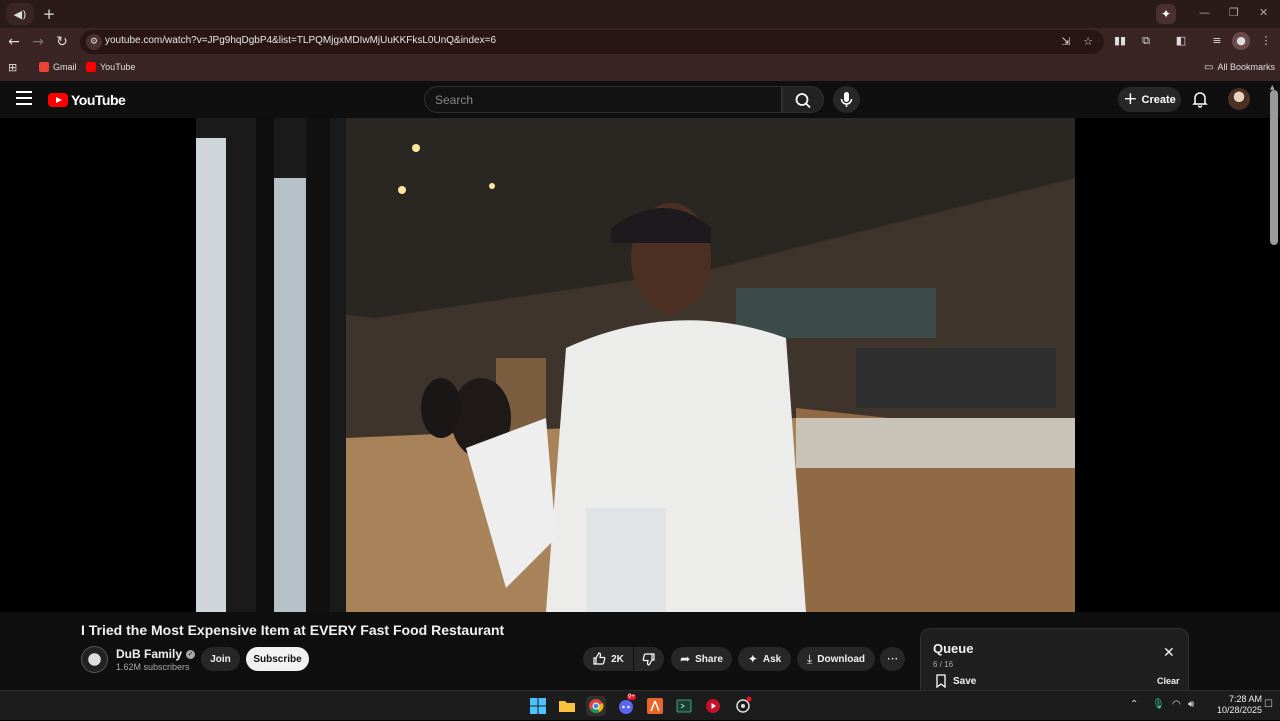 This screenshot has height=721, width=1280. Describe the element at coordinates (1146, 41) in the screenshot. I see `puzzle-icon: ⧉` at that location.